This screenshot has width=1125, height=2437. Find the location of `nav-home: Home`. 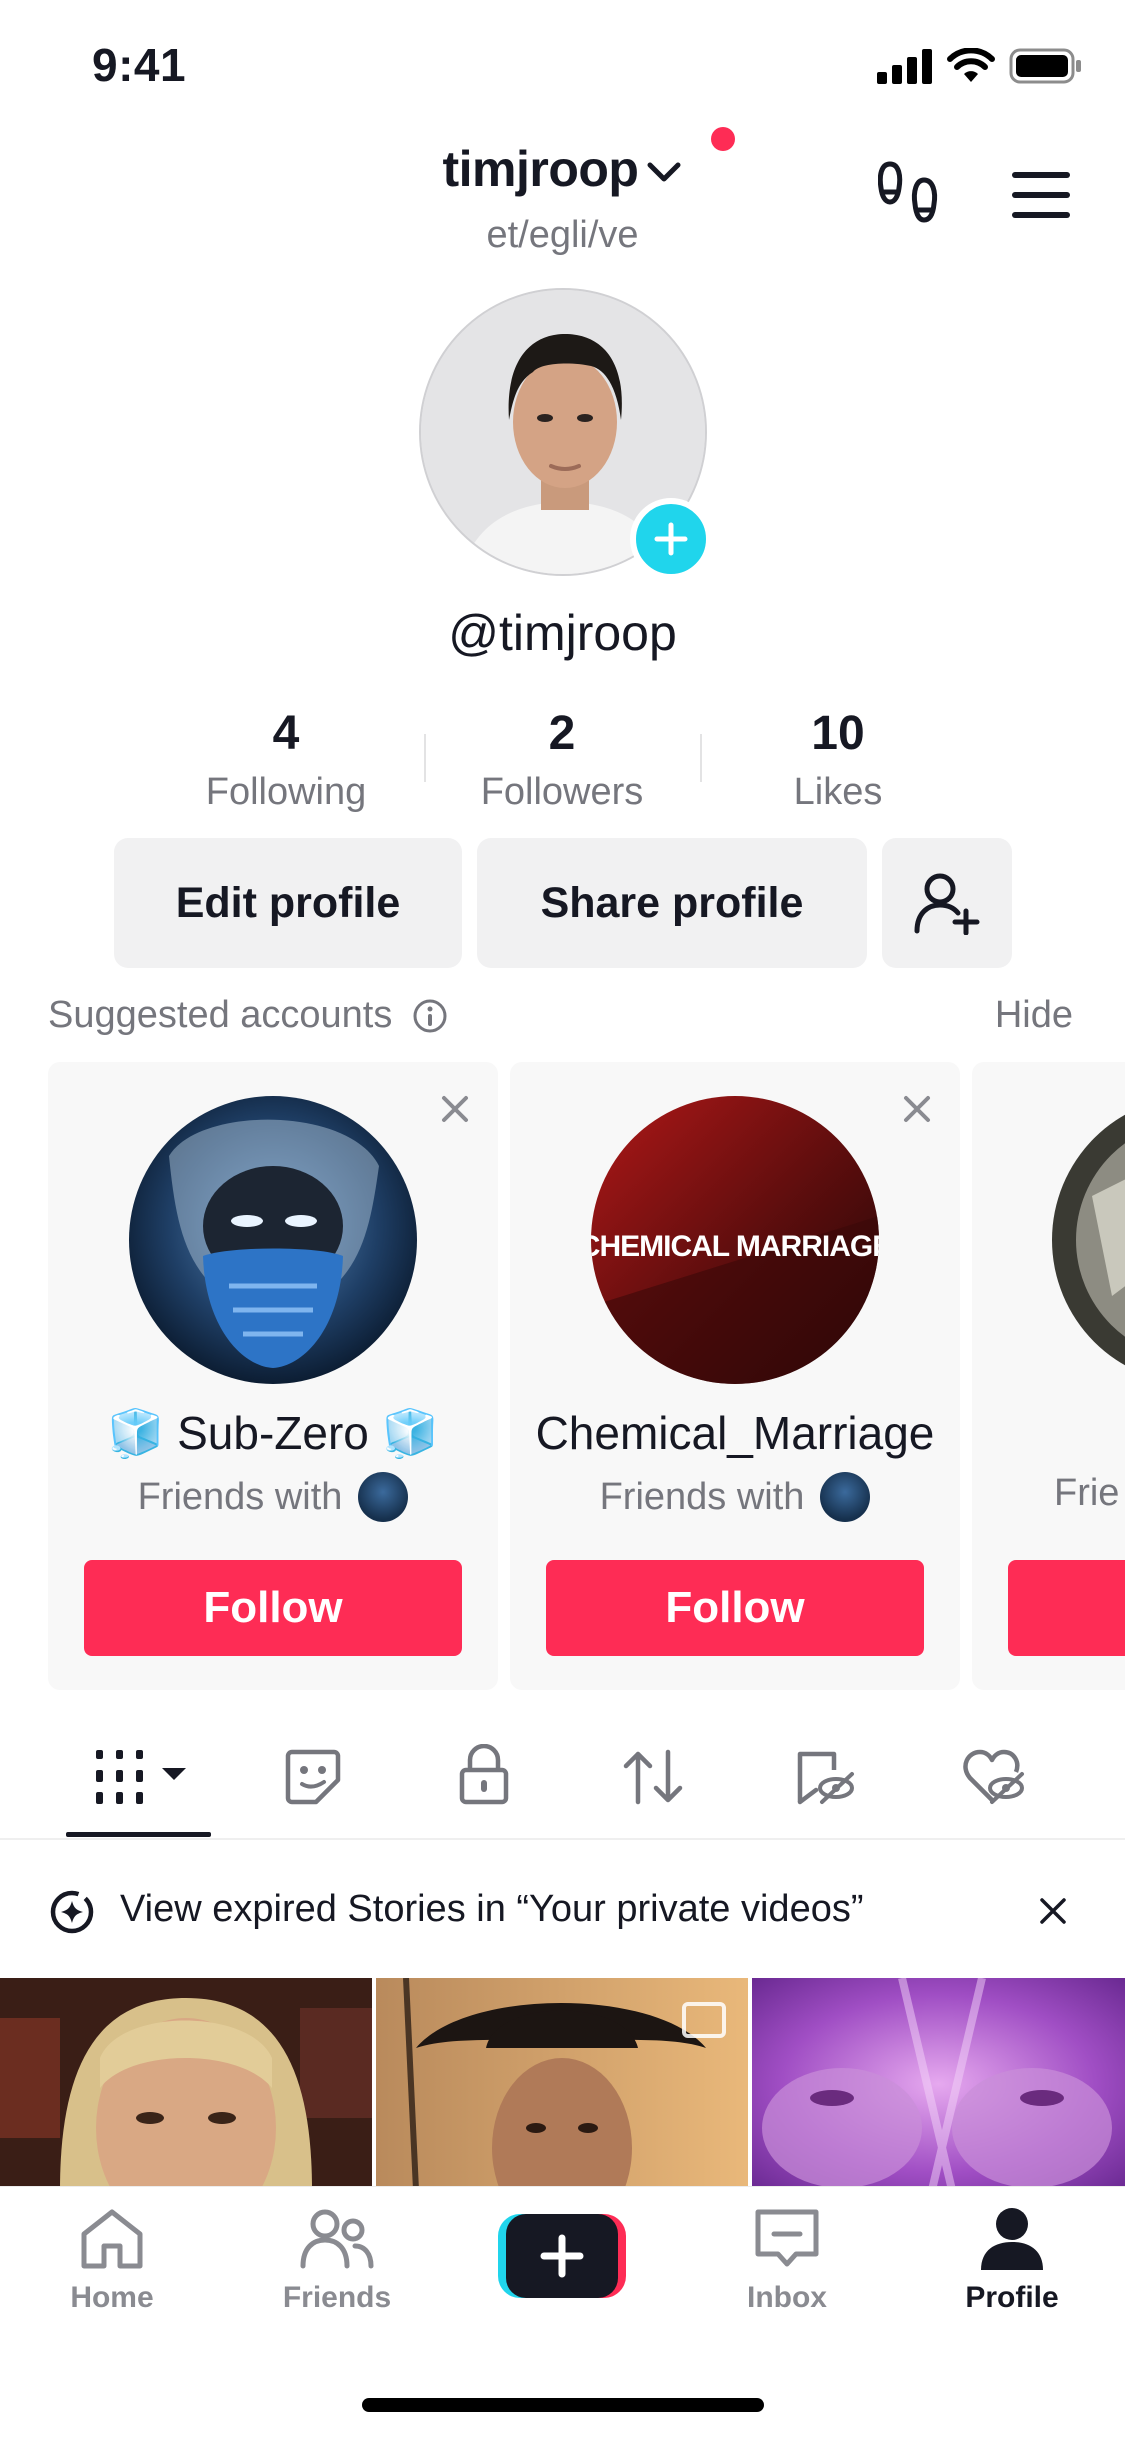

nav-home: Home is located at coordinates (112, 2260).